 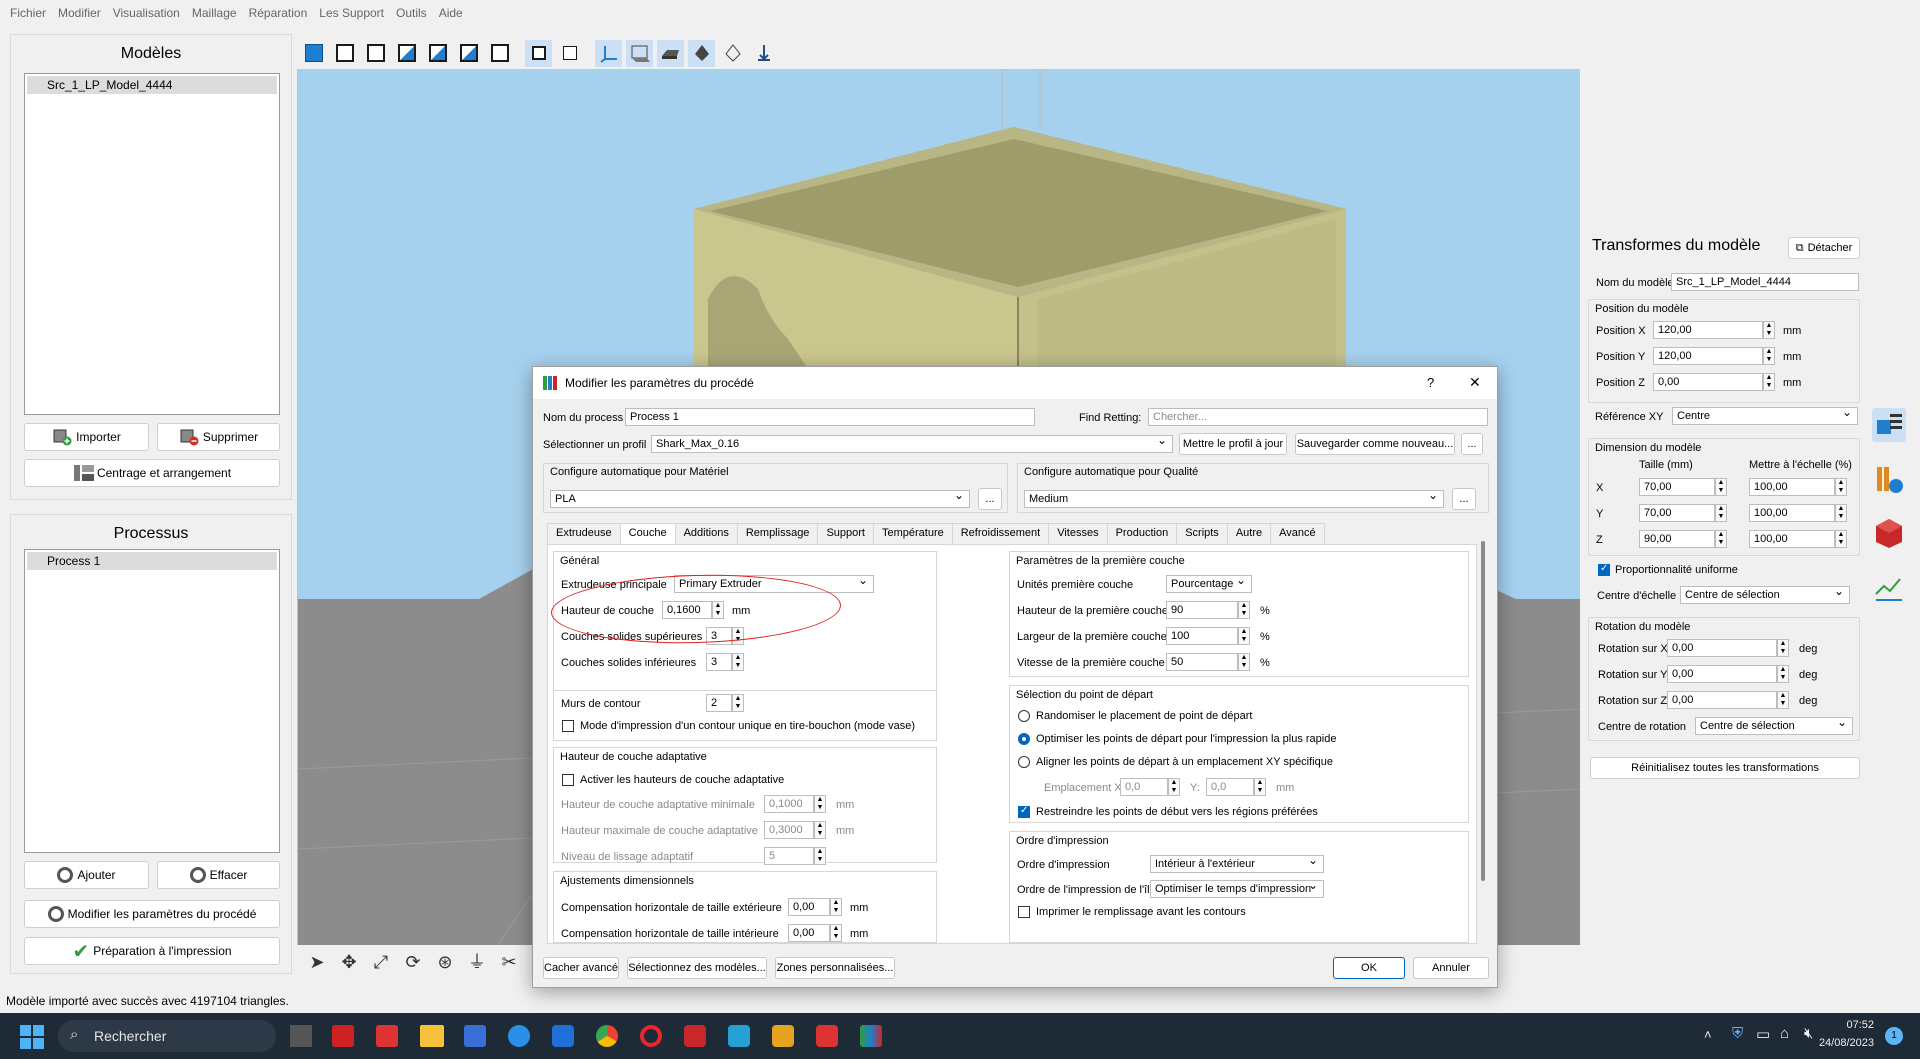 What do you see at coordinates (1708, 382) in the screenshot?
I see `position-z-input: 0,00` at bounding box center [1708, 382].